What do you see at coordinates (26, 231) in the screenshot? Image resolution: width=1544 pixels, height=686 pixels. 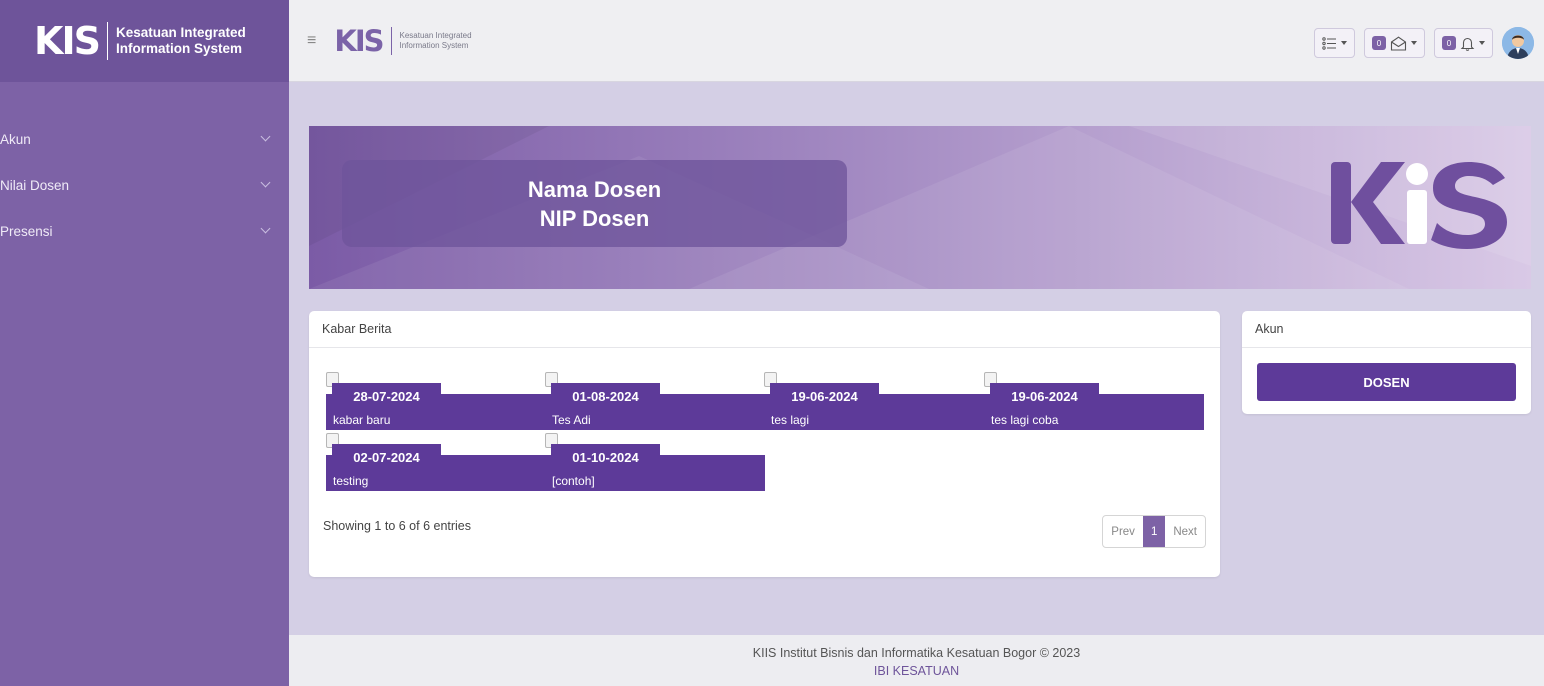 I see `sidebar-item-label: Presensi` at bounding box center [26, 231].